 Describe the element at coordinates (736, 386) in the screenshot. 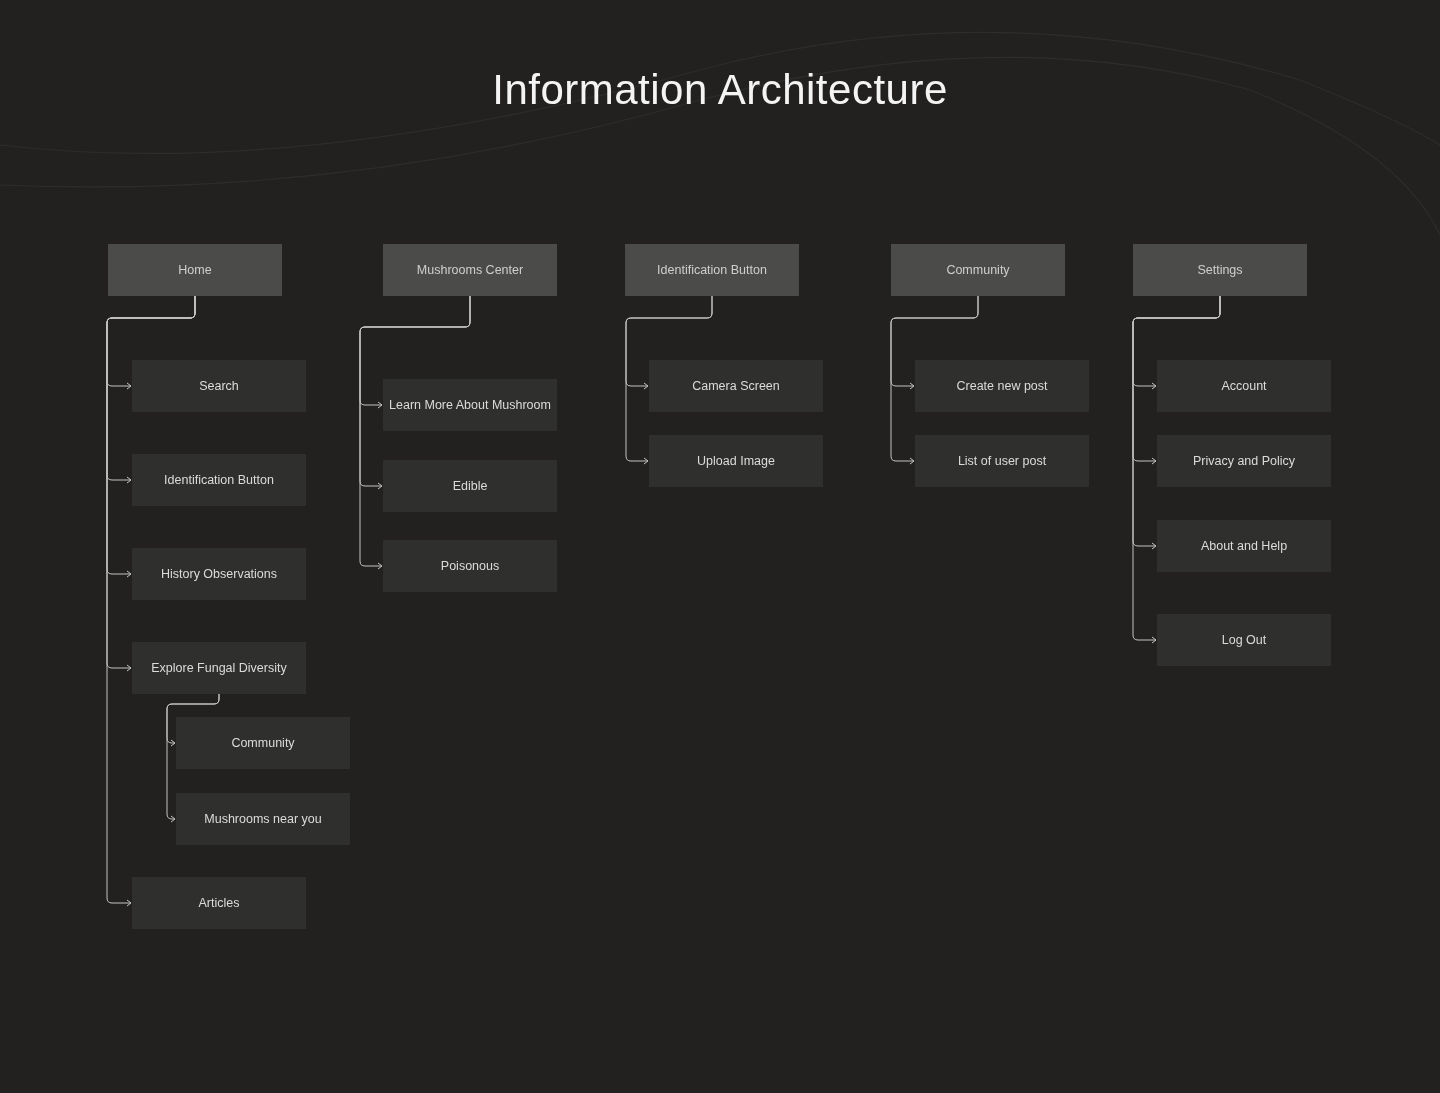

I see `diagram-node: Camera Screen` at that location.